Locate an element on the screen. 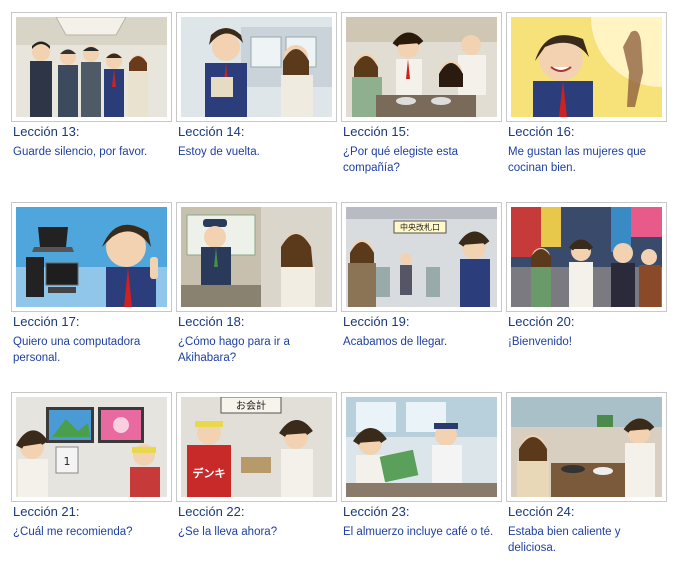 This screenshot has width=675, height=564. apron-label: デンキ is located at coordinates (209, 473).